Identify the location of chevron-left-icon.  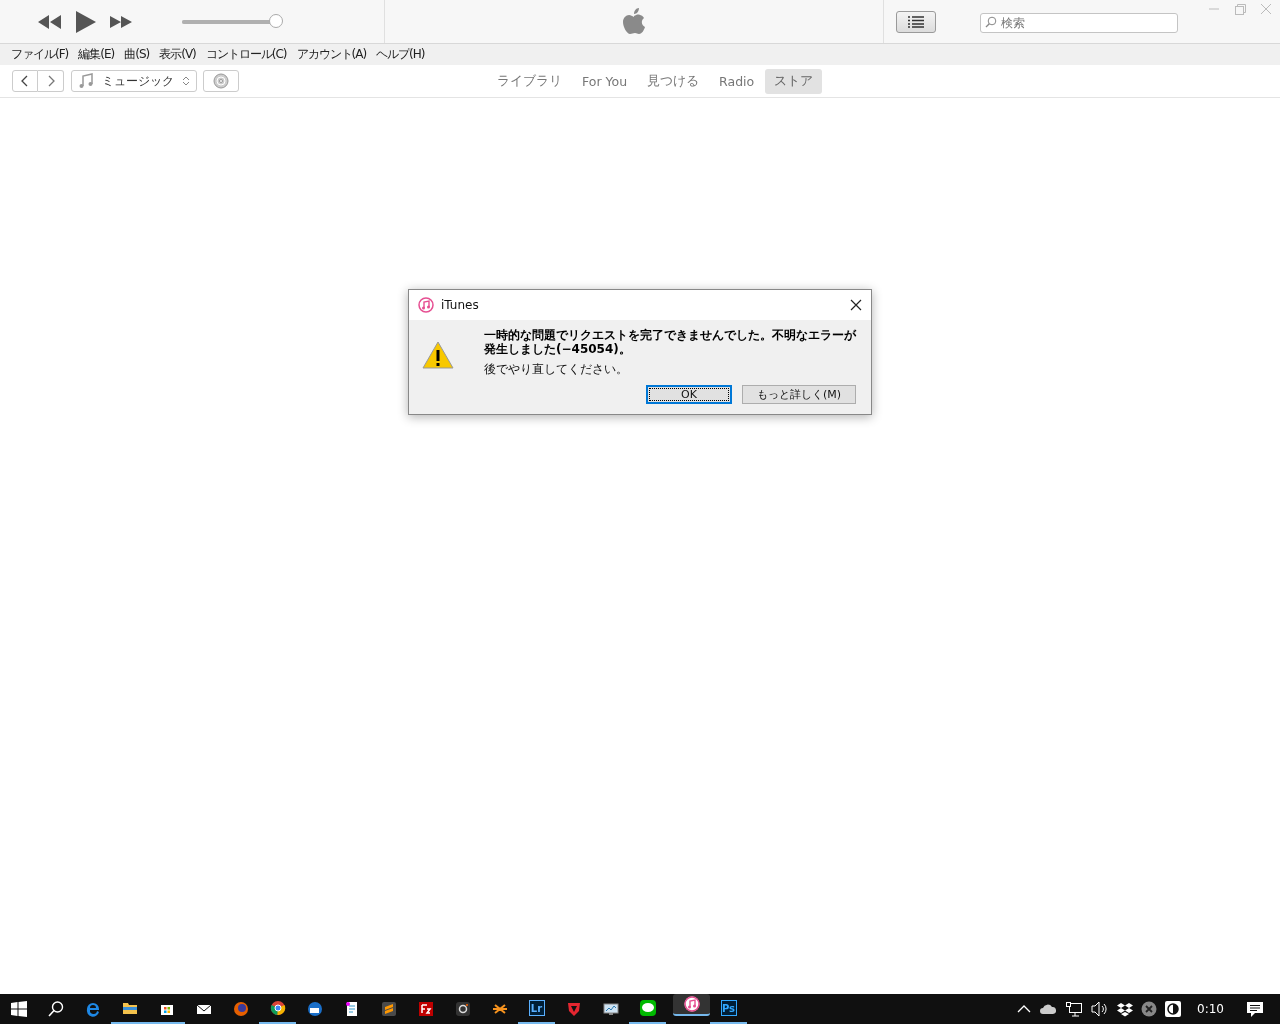
(25, 81).